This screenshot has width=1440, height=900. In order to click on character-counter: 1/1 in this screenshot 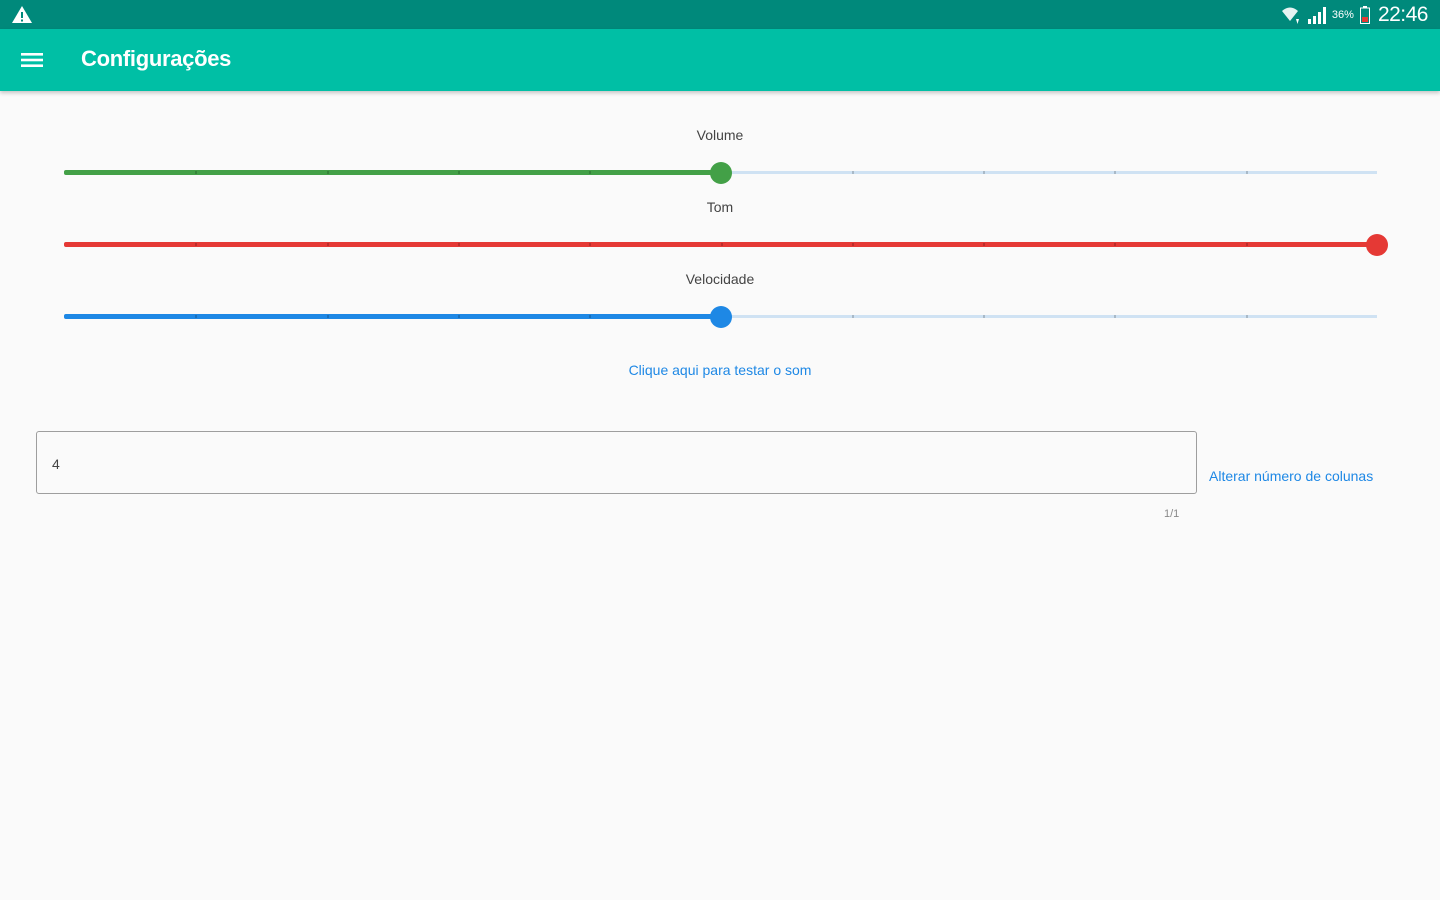, I will do `click(1172, 514)`.